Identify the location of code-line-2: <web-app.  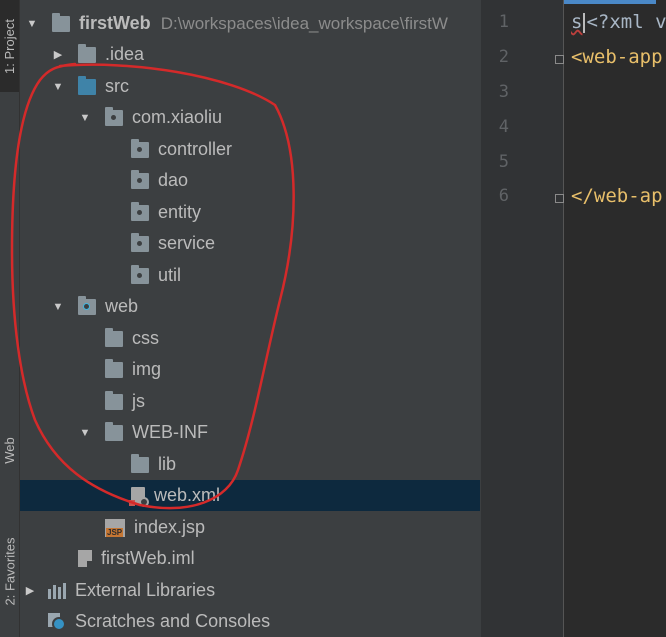
(617, 57).